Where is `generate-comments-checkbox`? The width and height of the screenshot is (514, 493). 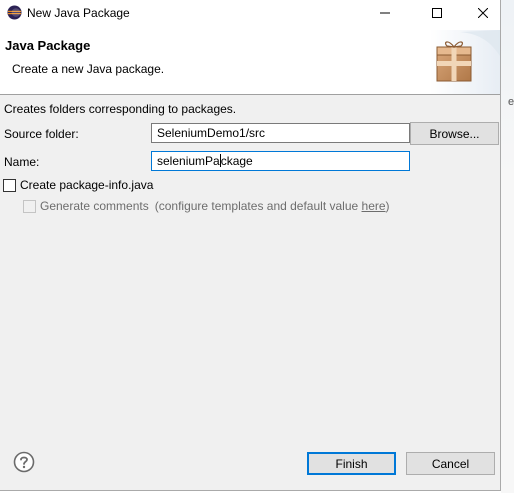 generate-comments-checkbox is located at coordinates (29, 206).